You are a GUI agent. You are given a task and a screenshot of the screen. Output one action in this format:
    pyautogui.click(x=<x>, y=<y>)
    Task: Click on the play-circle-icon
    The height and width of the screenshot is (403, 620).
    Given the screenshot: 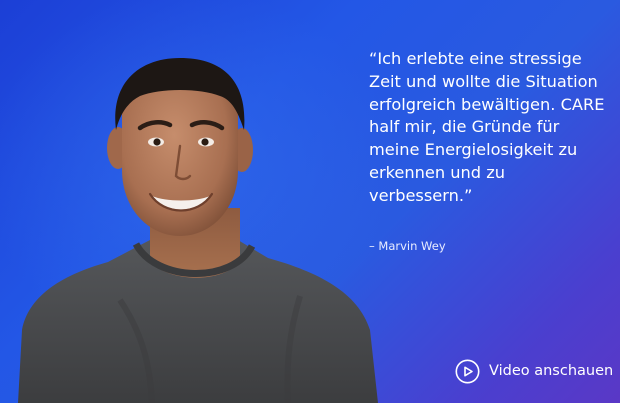 What is the action you would take?
    pyautogui.click(x=467, y=371)
    